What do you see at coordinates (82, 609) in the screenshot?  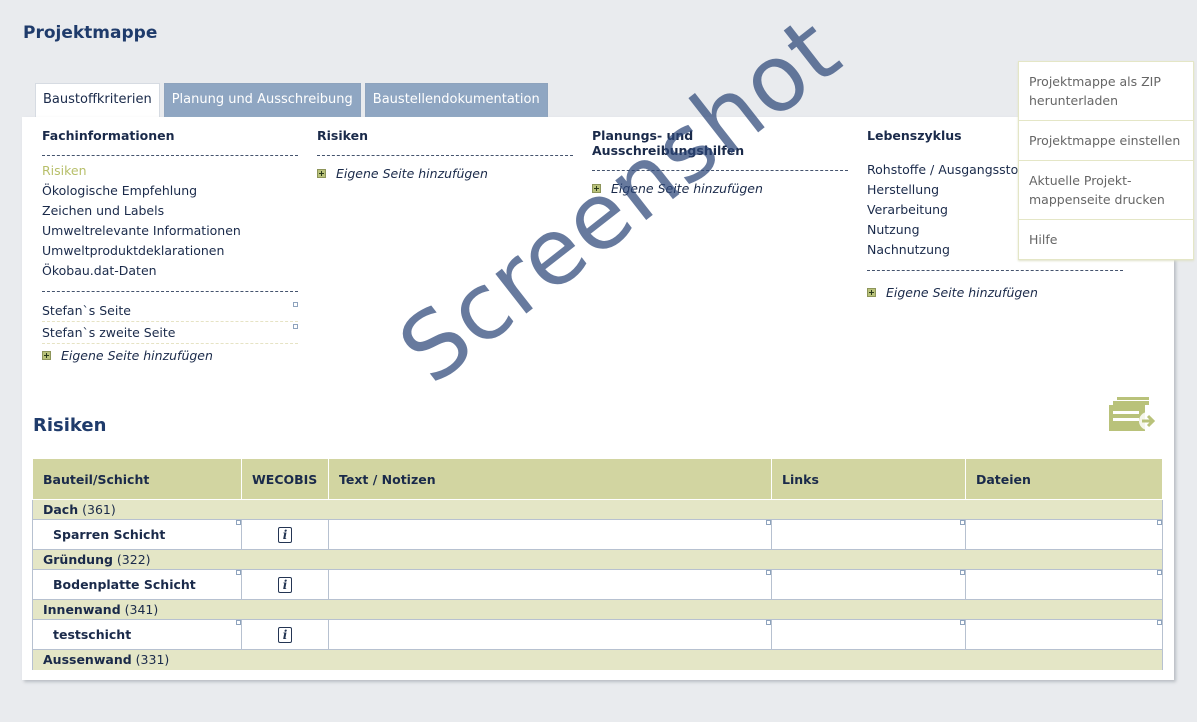 I see `group-name: Innenwand` at bounding box center [82, 609].